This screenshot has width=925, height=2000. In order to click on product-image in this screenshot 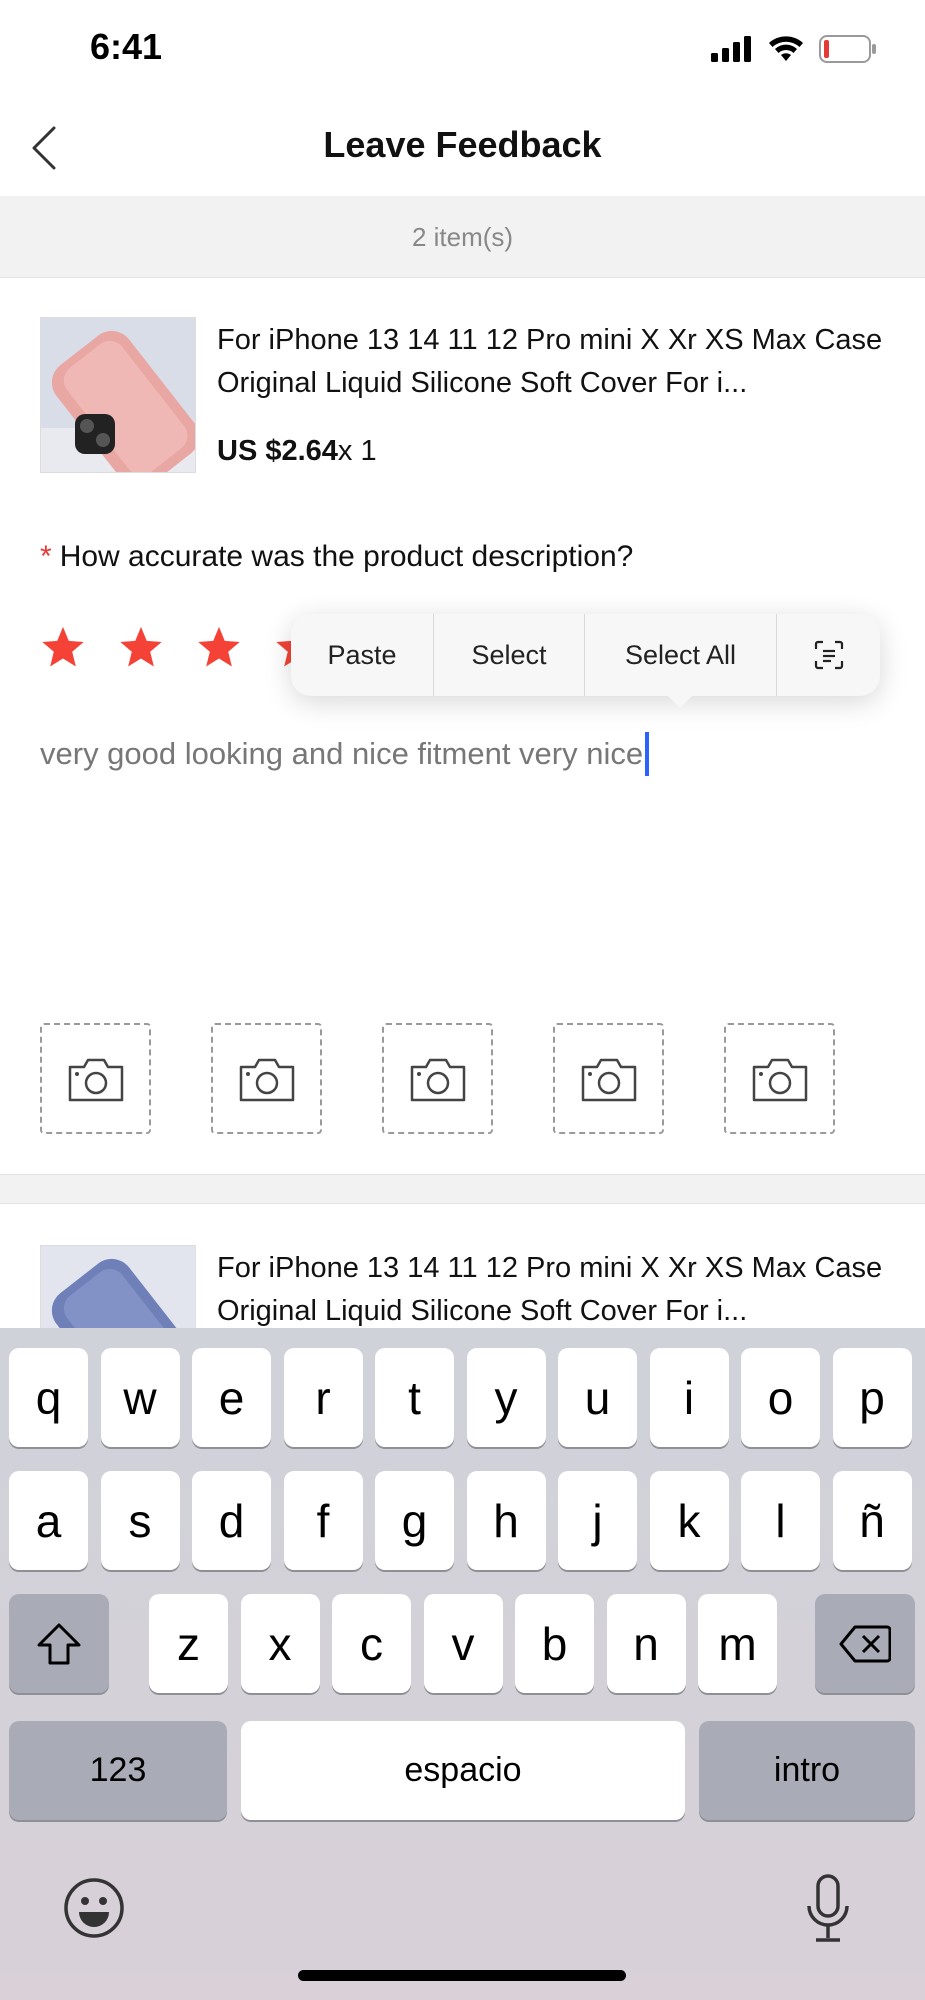, I will do `click(118, 395)`.